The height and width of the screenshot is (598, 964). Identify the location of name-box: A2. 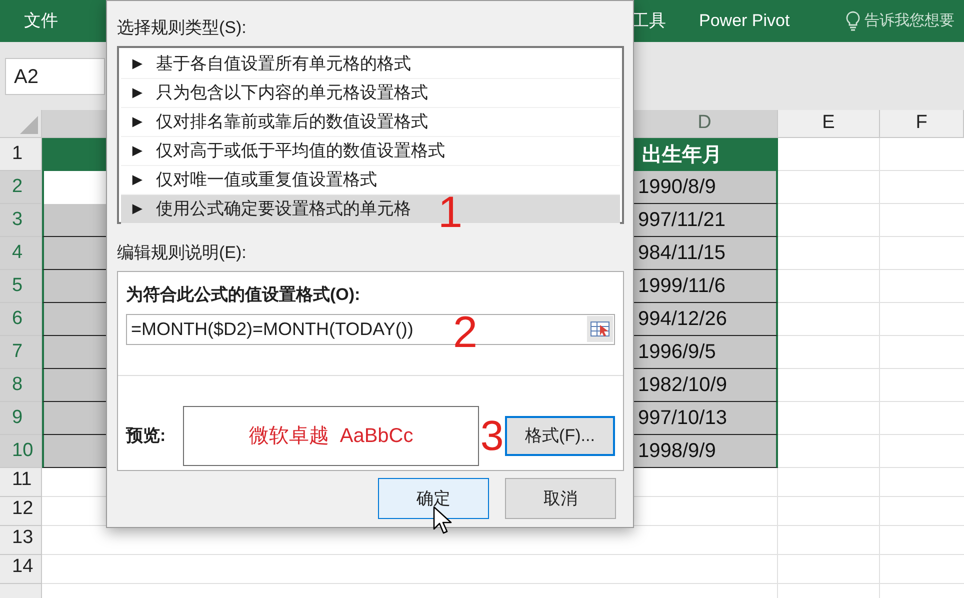
(55, 76).